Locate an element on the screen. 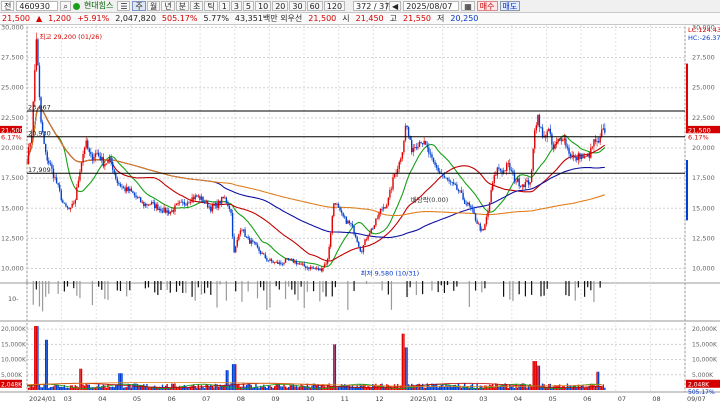 The image size is (720, 404). period-button-6: 1 is located at coordinates (224, 6).